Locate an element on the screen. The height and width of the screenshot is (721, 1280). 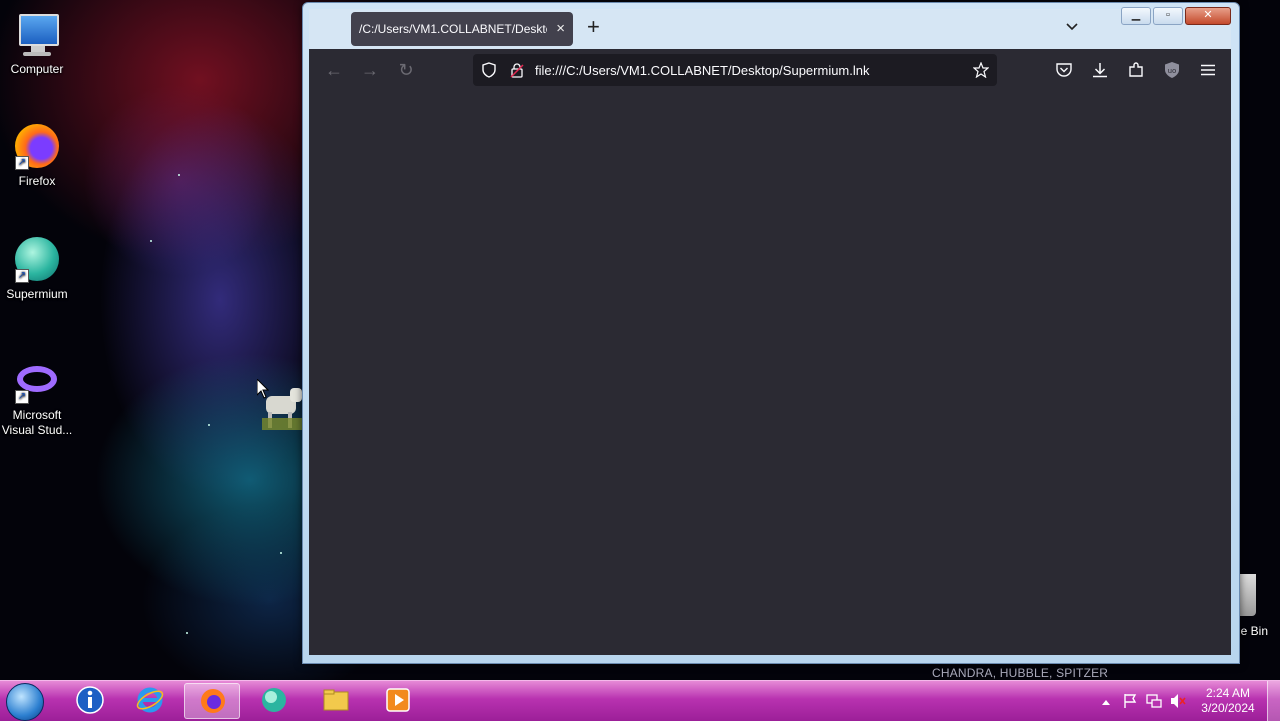
window-caption-buttons: ▁ ▫ ✕ is located at coordinates (1176, 16).